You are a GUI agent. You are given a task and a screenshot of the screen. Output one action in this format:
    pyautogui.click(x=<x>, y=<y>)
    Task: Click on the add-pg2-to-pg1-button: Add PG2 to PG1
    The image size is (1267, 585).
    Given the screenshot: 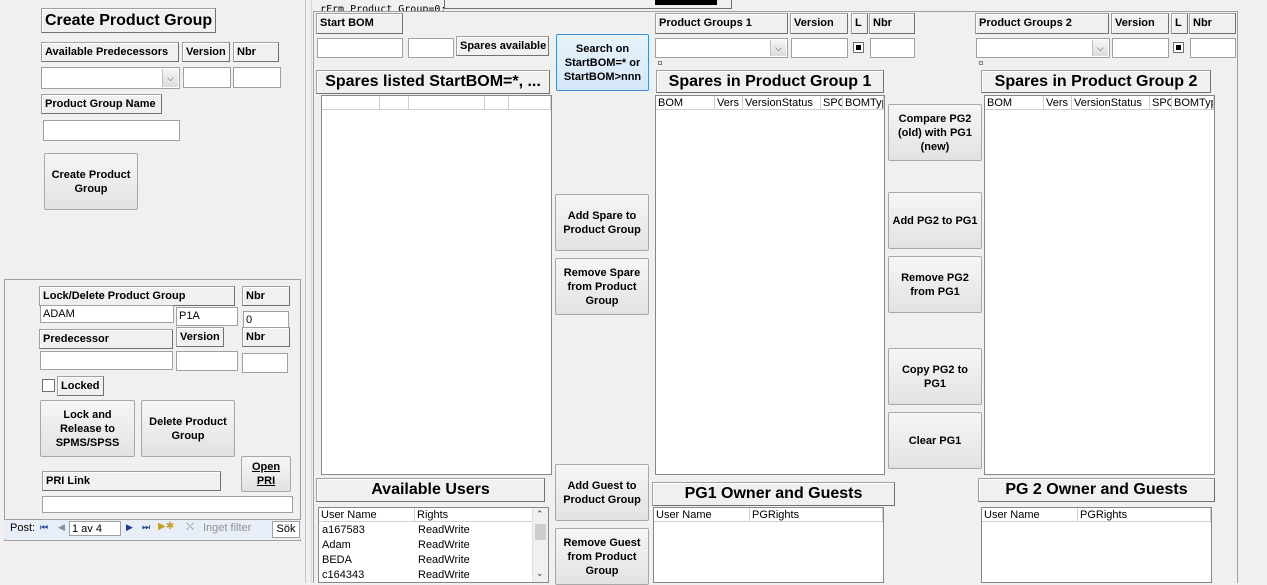 What is the action you would take?
    pyautogui.click(x=935, y=220)
    